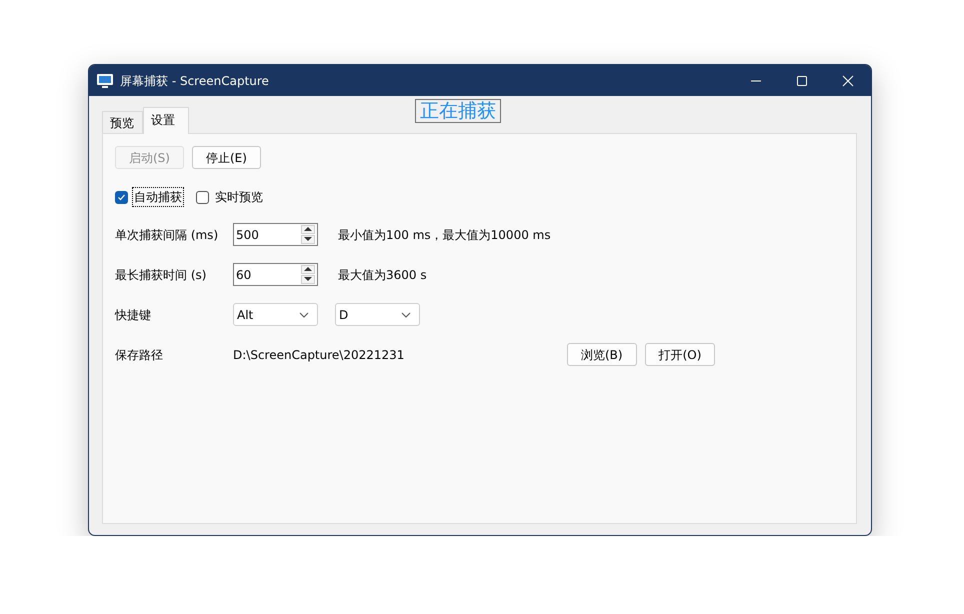 Image resolution: width=964 pixels, height=614 pixels. What do you see at coordinates (133, 315) in the screenshot?
I see `setting-label: 快捷键` at bounding box center [133, 315].